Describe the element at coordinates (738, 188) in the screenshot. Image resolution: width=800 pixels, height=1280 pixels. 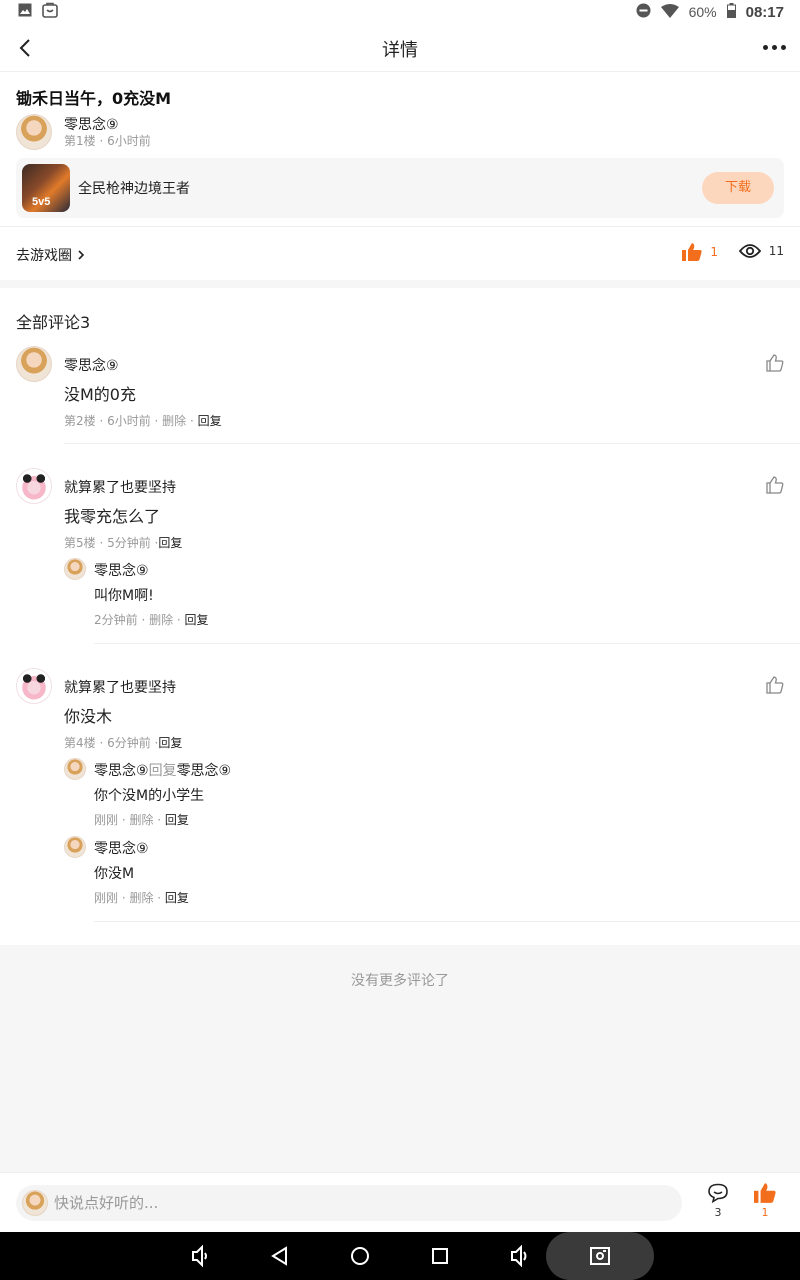
I see `download-button: 下载` at that location.